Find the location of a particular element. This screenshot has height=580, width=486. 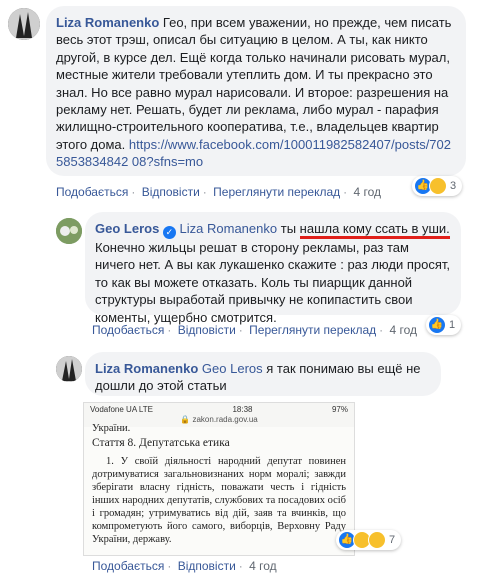

highlighted-text: нашла кому ссать в уши. is located at coordinates (374, 230).